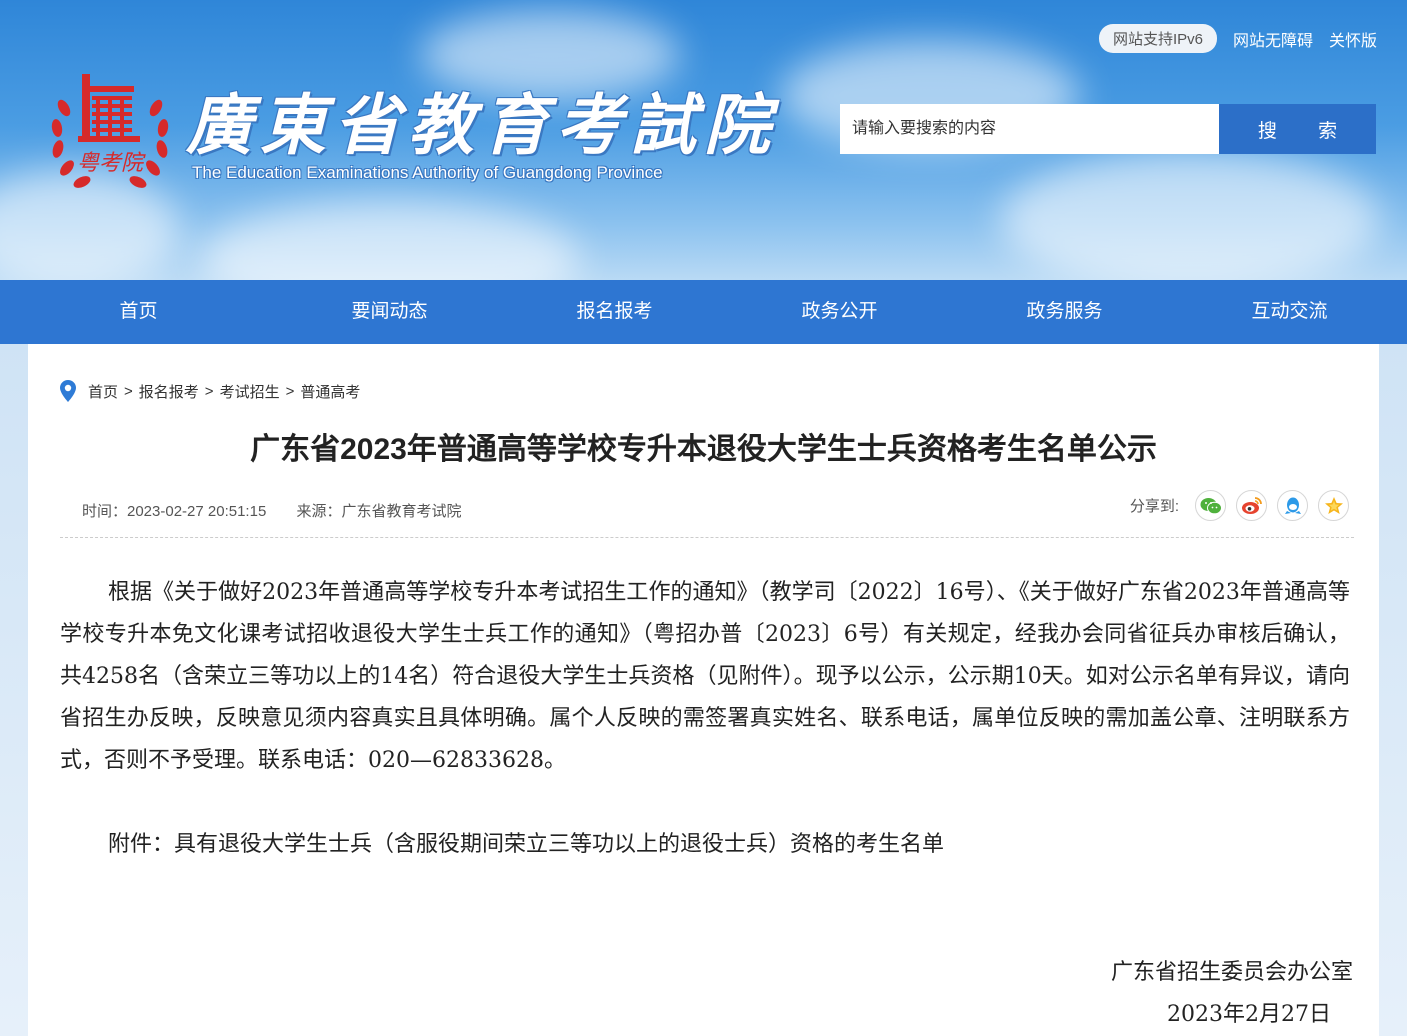 The image size is (1407, 1036). I want to click on qq-icon, so click(1292, 505).